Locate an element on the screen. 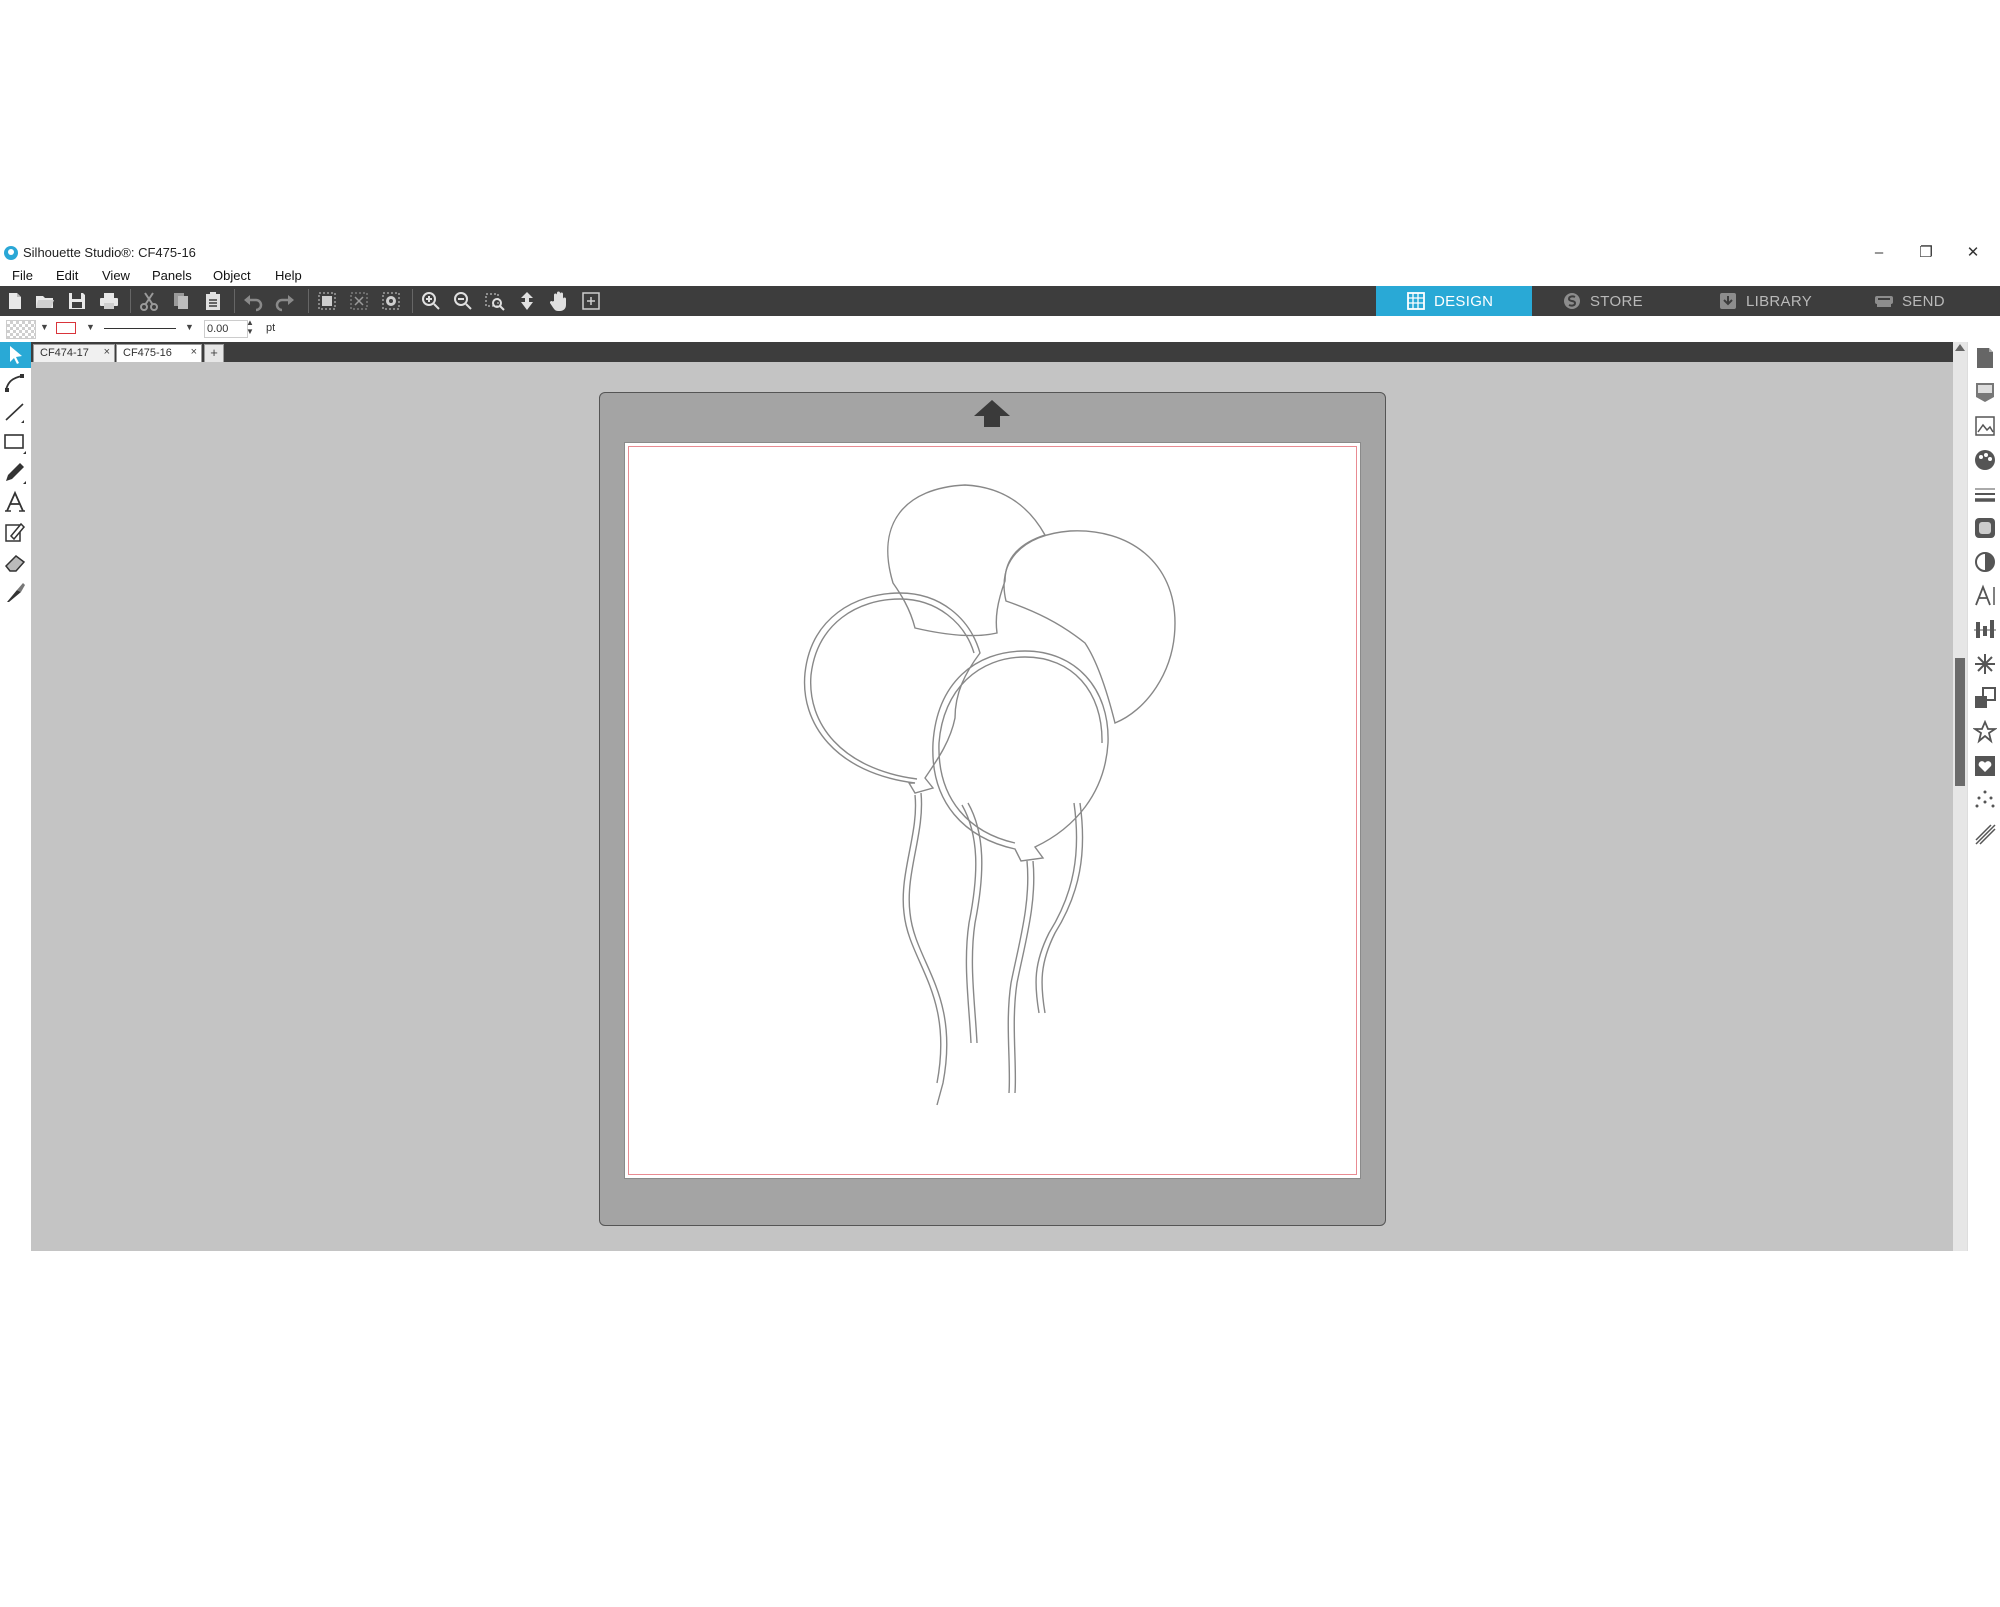 This screenshot has width=2000, height=1607. line-width-stepper: ▲ ▼ is located at coordinates (250, 327).